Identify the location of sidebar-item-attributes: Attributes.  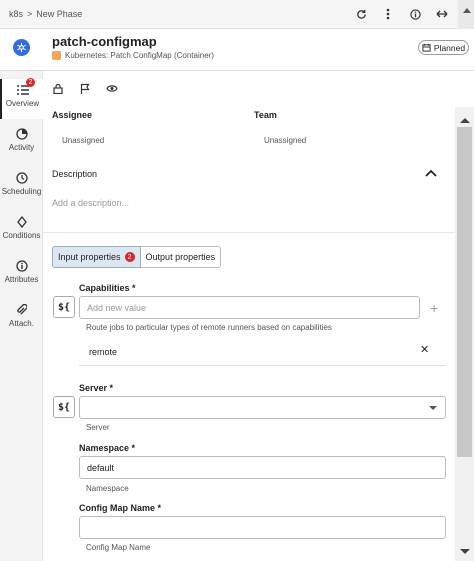
(21, 275).